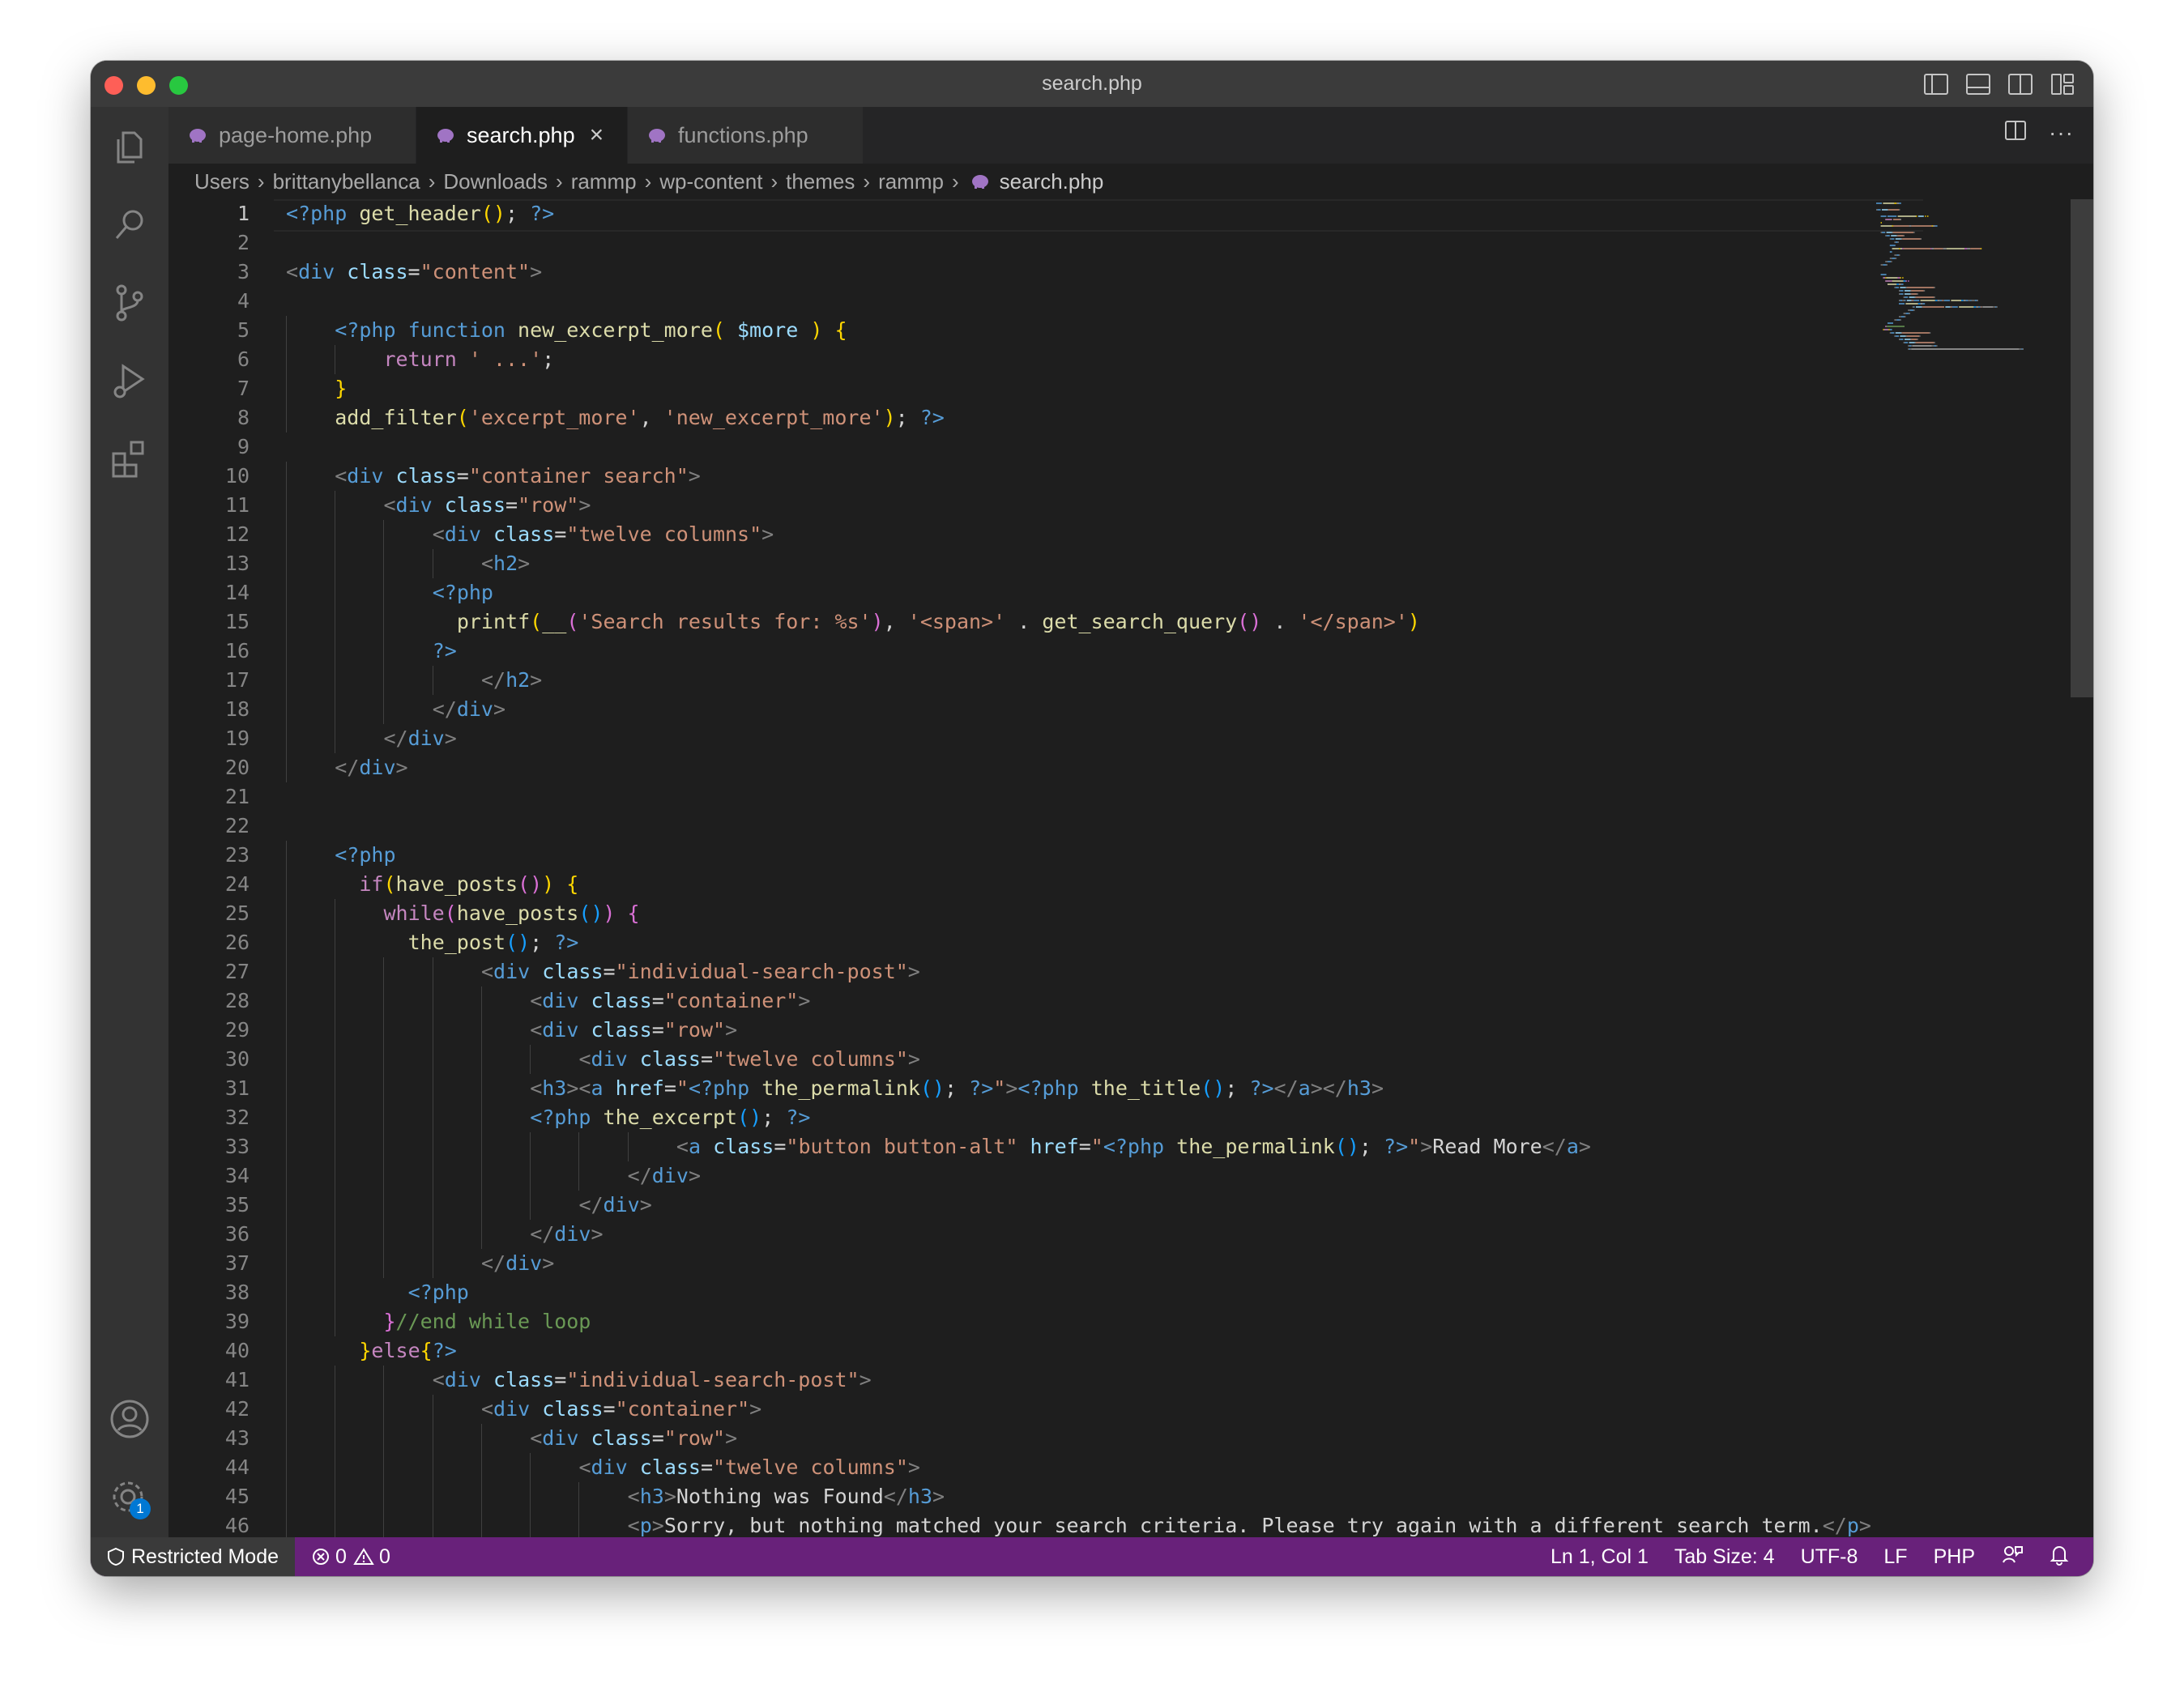 This screenshot has width=2184, height=1696. I want to click on close-tab-icon: ×, so click(597, 135).